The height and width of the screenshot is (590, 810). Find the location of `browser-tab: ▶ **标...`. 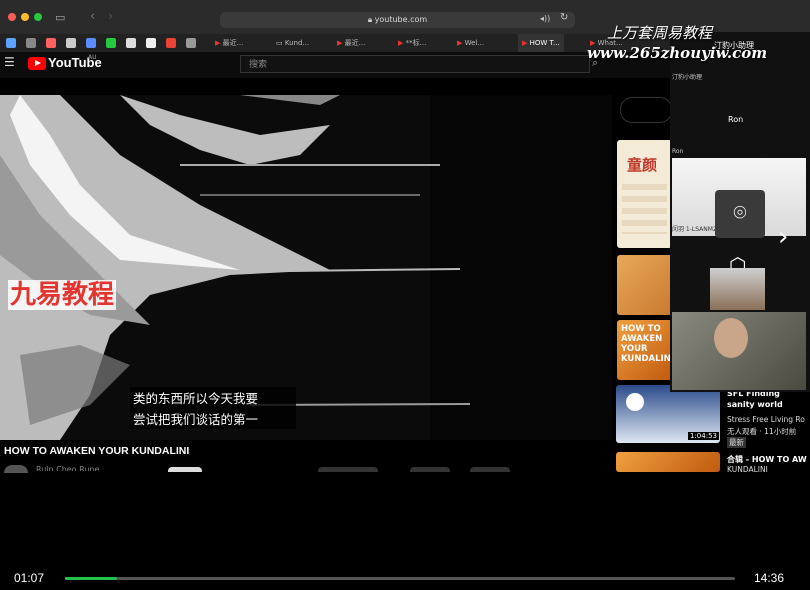

browser-tab: ▶ **标... is located at coordinates (412, 43).